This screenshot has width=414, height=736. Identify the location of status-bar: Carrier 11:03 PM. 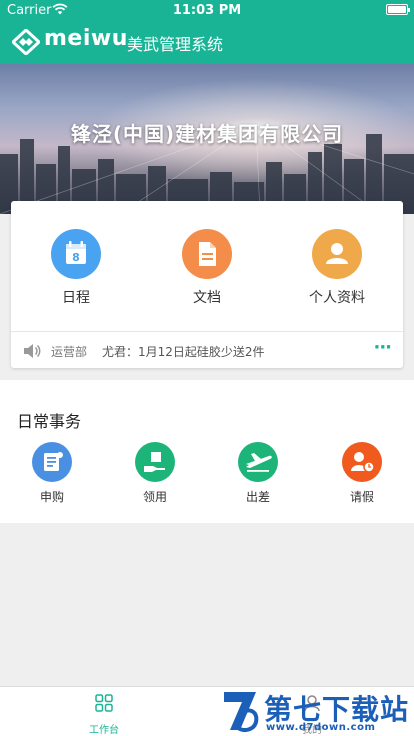
(207, 11).